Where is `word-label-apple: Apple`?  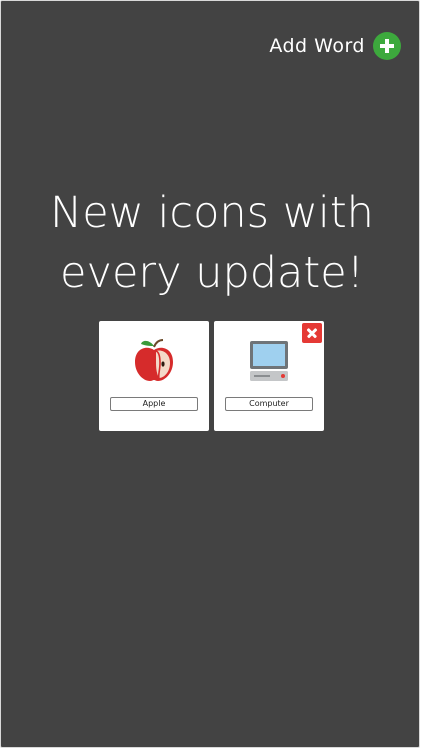 word-label-apple: Apple is located at coordinates (154, 404).